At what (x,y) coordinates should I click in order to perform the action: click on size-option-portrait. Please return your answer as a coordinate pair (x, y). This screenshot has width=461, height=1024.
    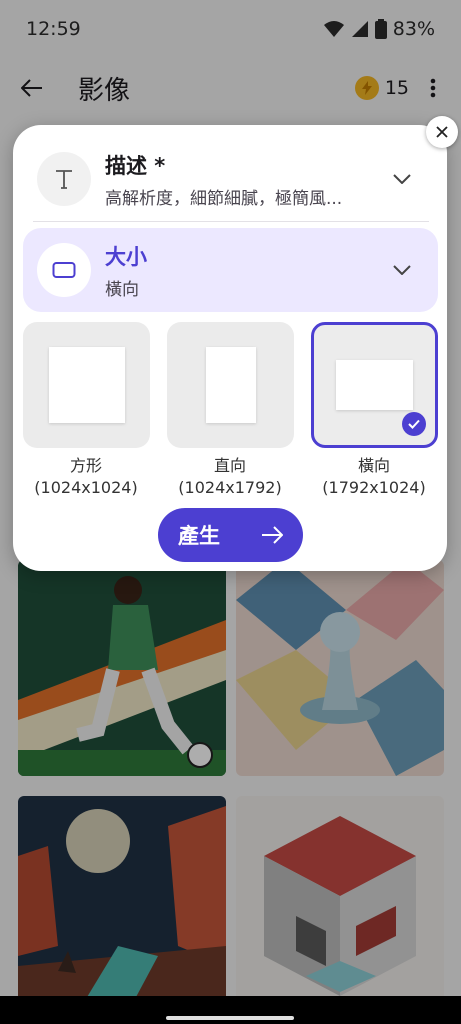
    Looking at the image, I should click on (230, 385).